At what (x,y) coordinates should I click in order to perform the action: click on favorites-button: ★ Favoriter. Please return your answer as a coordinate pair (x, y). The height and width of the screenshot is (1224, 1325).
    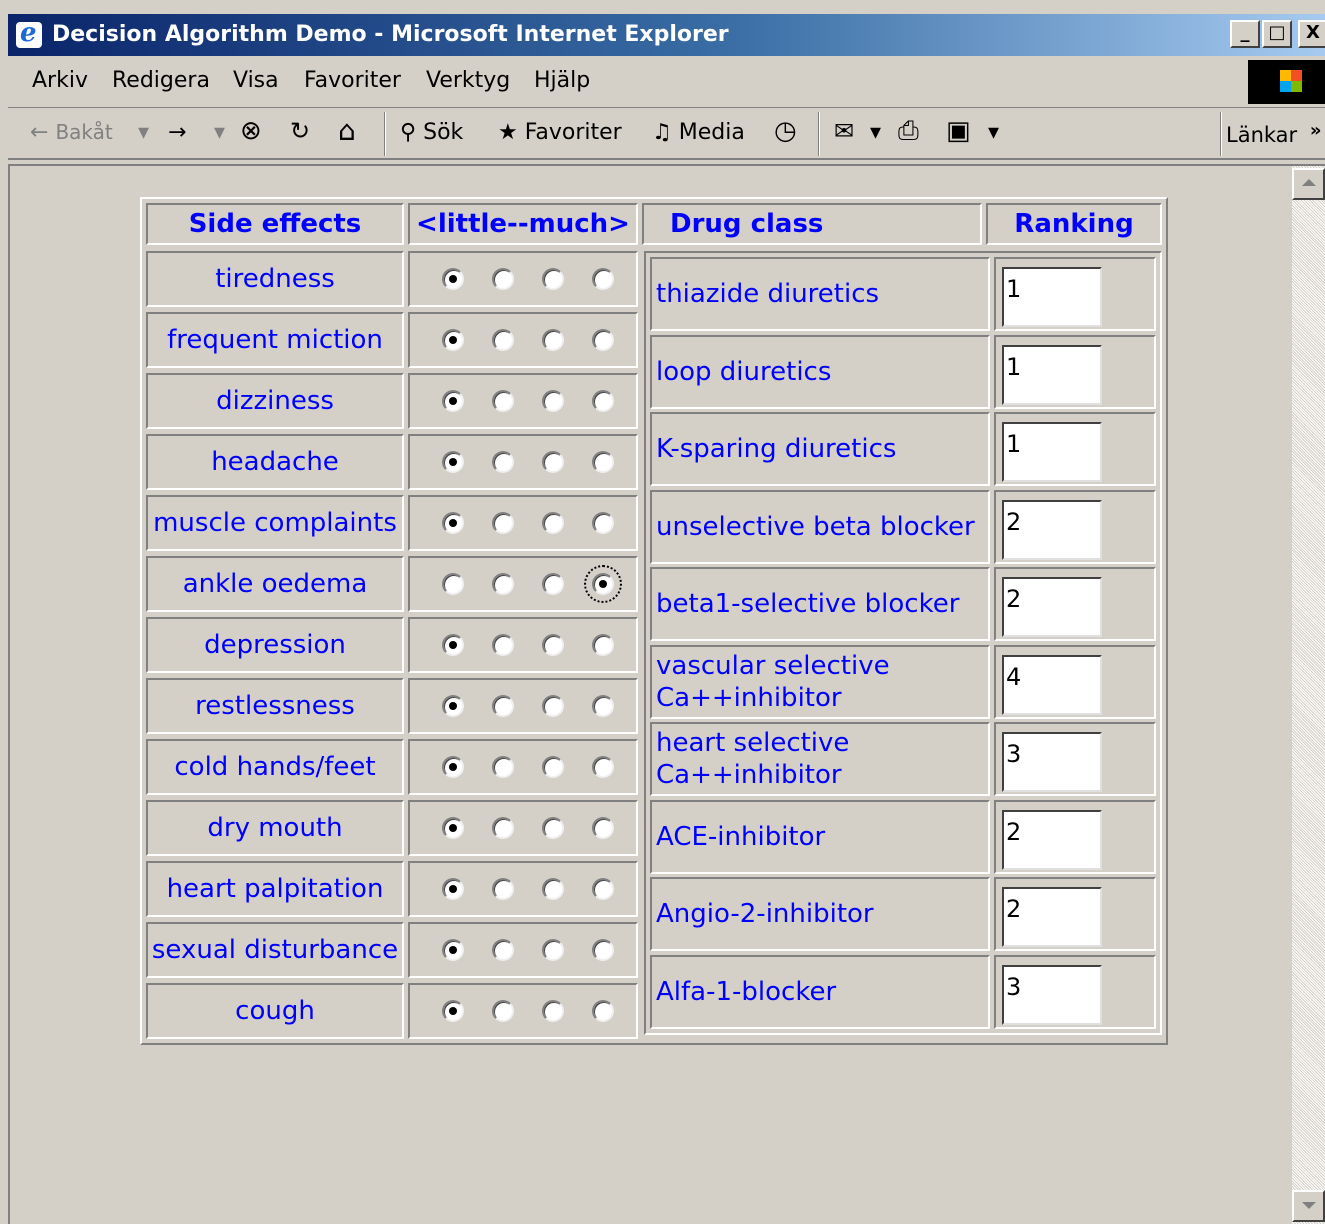
    Looking at the image, I should click on (560, 132).